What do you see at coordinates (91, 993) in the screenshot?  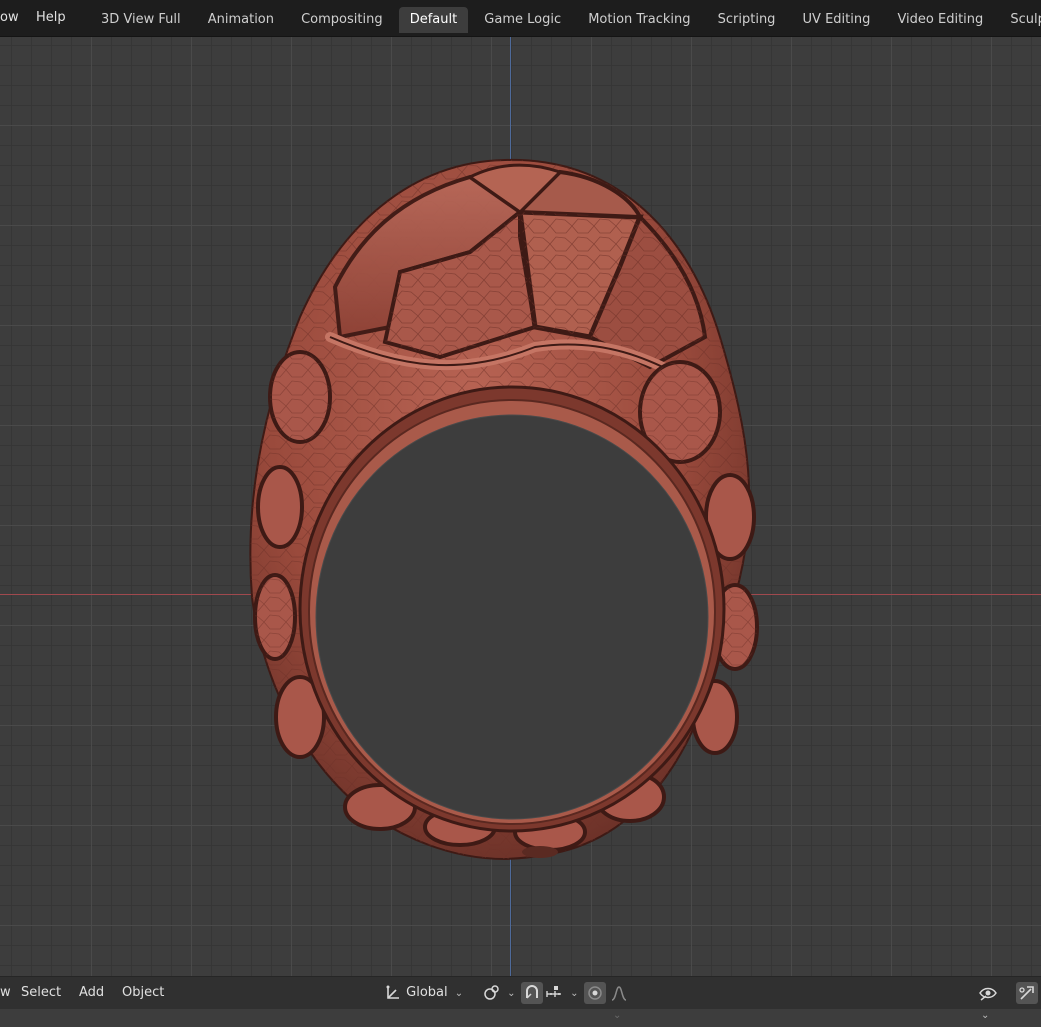 I see `menu-add: Add` at bounding box center [91, 993].